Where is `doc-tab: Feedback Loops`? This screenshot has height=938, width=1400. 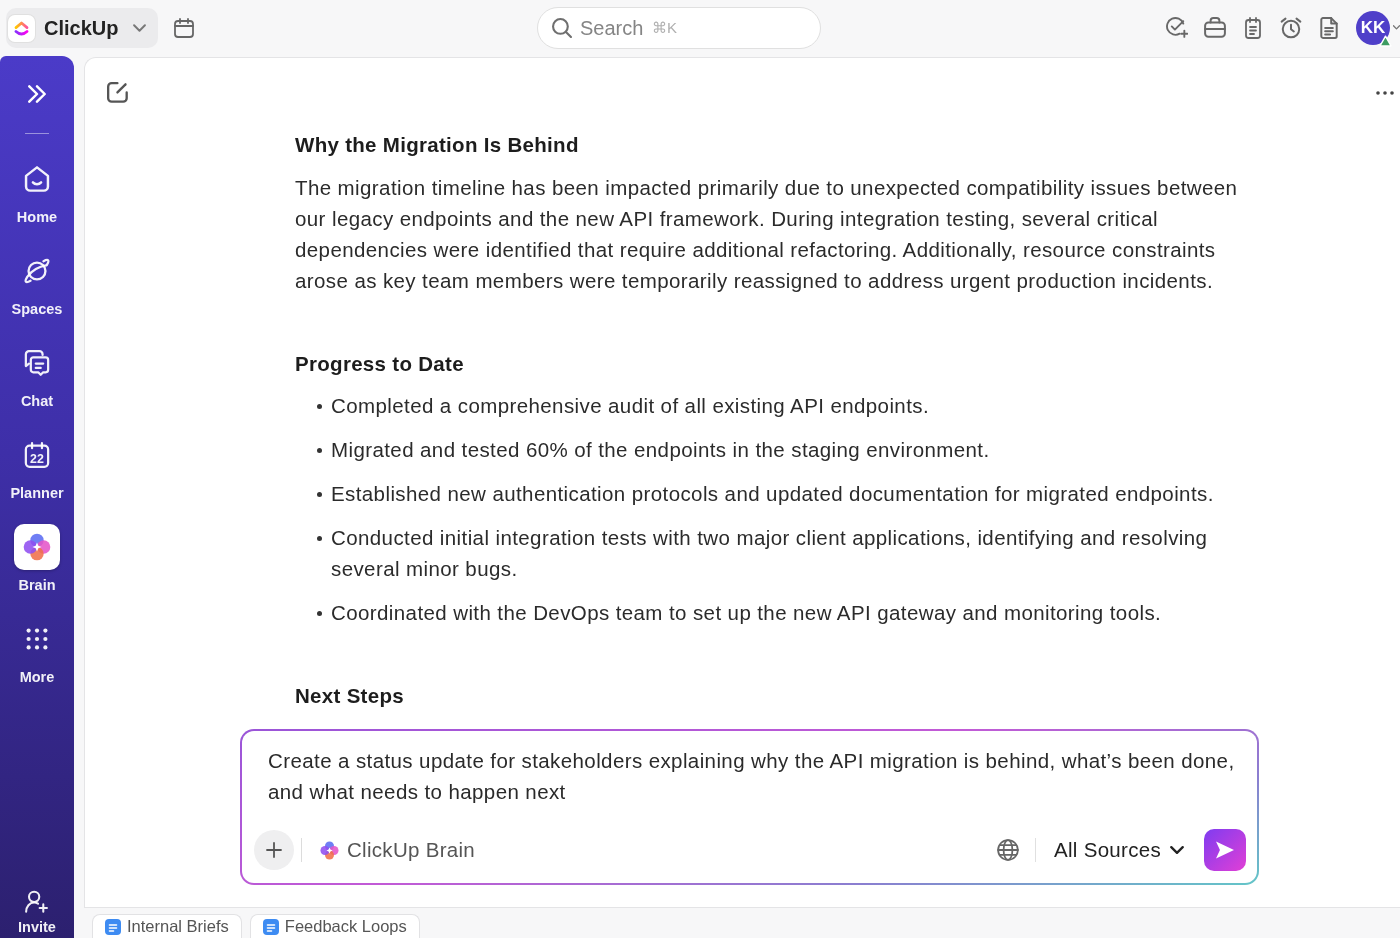 doc-tab: Feedback Loops is located at coordinates (334, 926).